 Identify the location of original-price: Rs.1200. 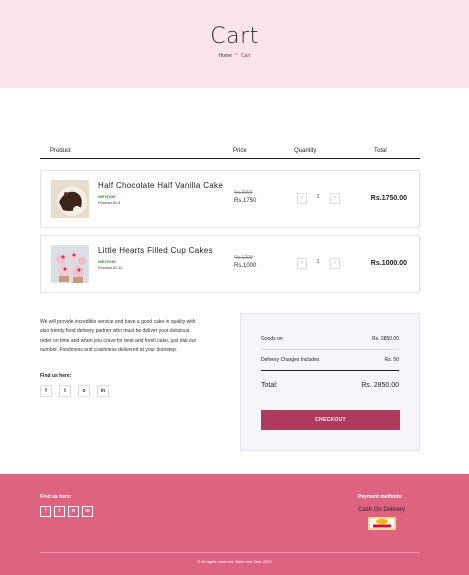
(243, 258).